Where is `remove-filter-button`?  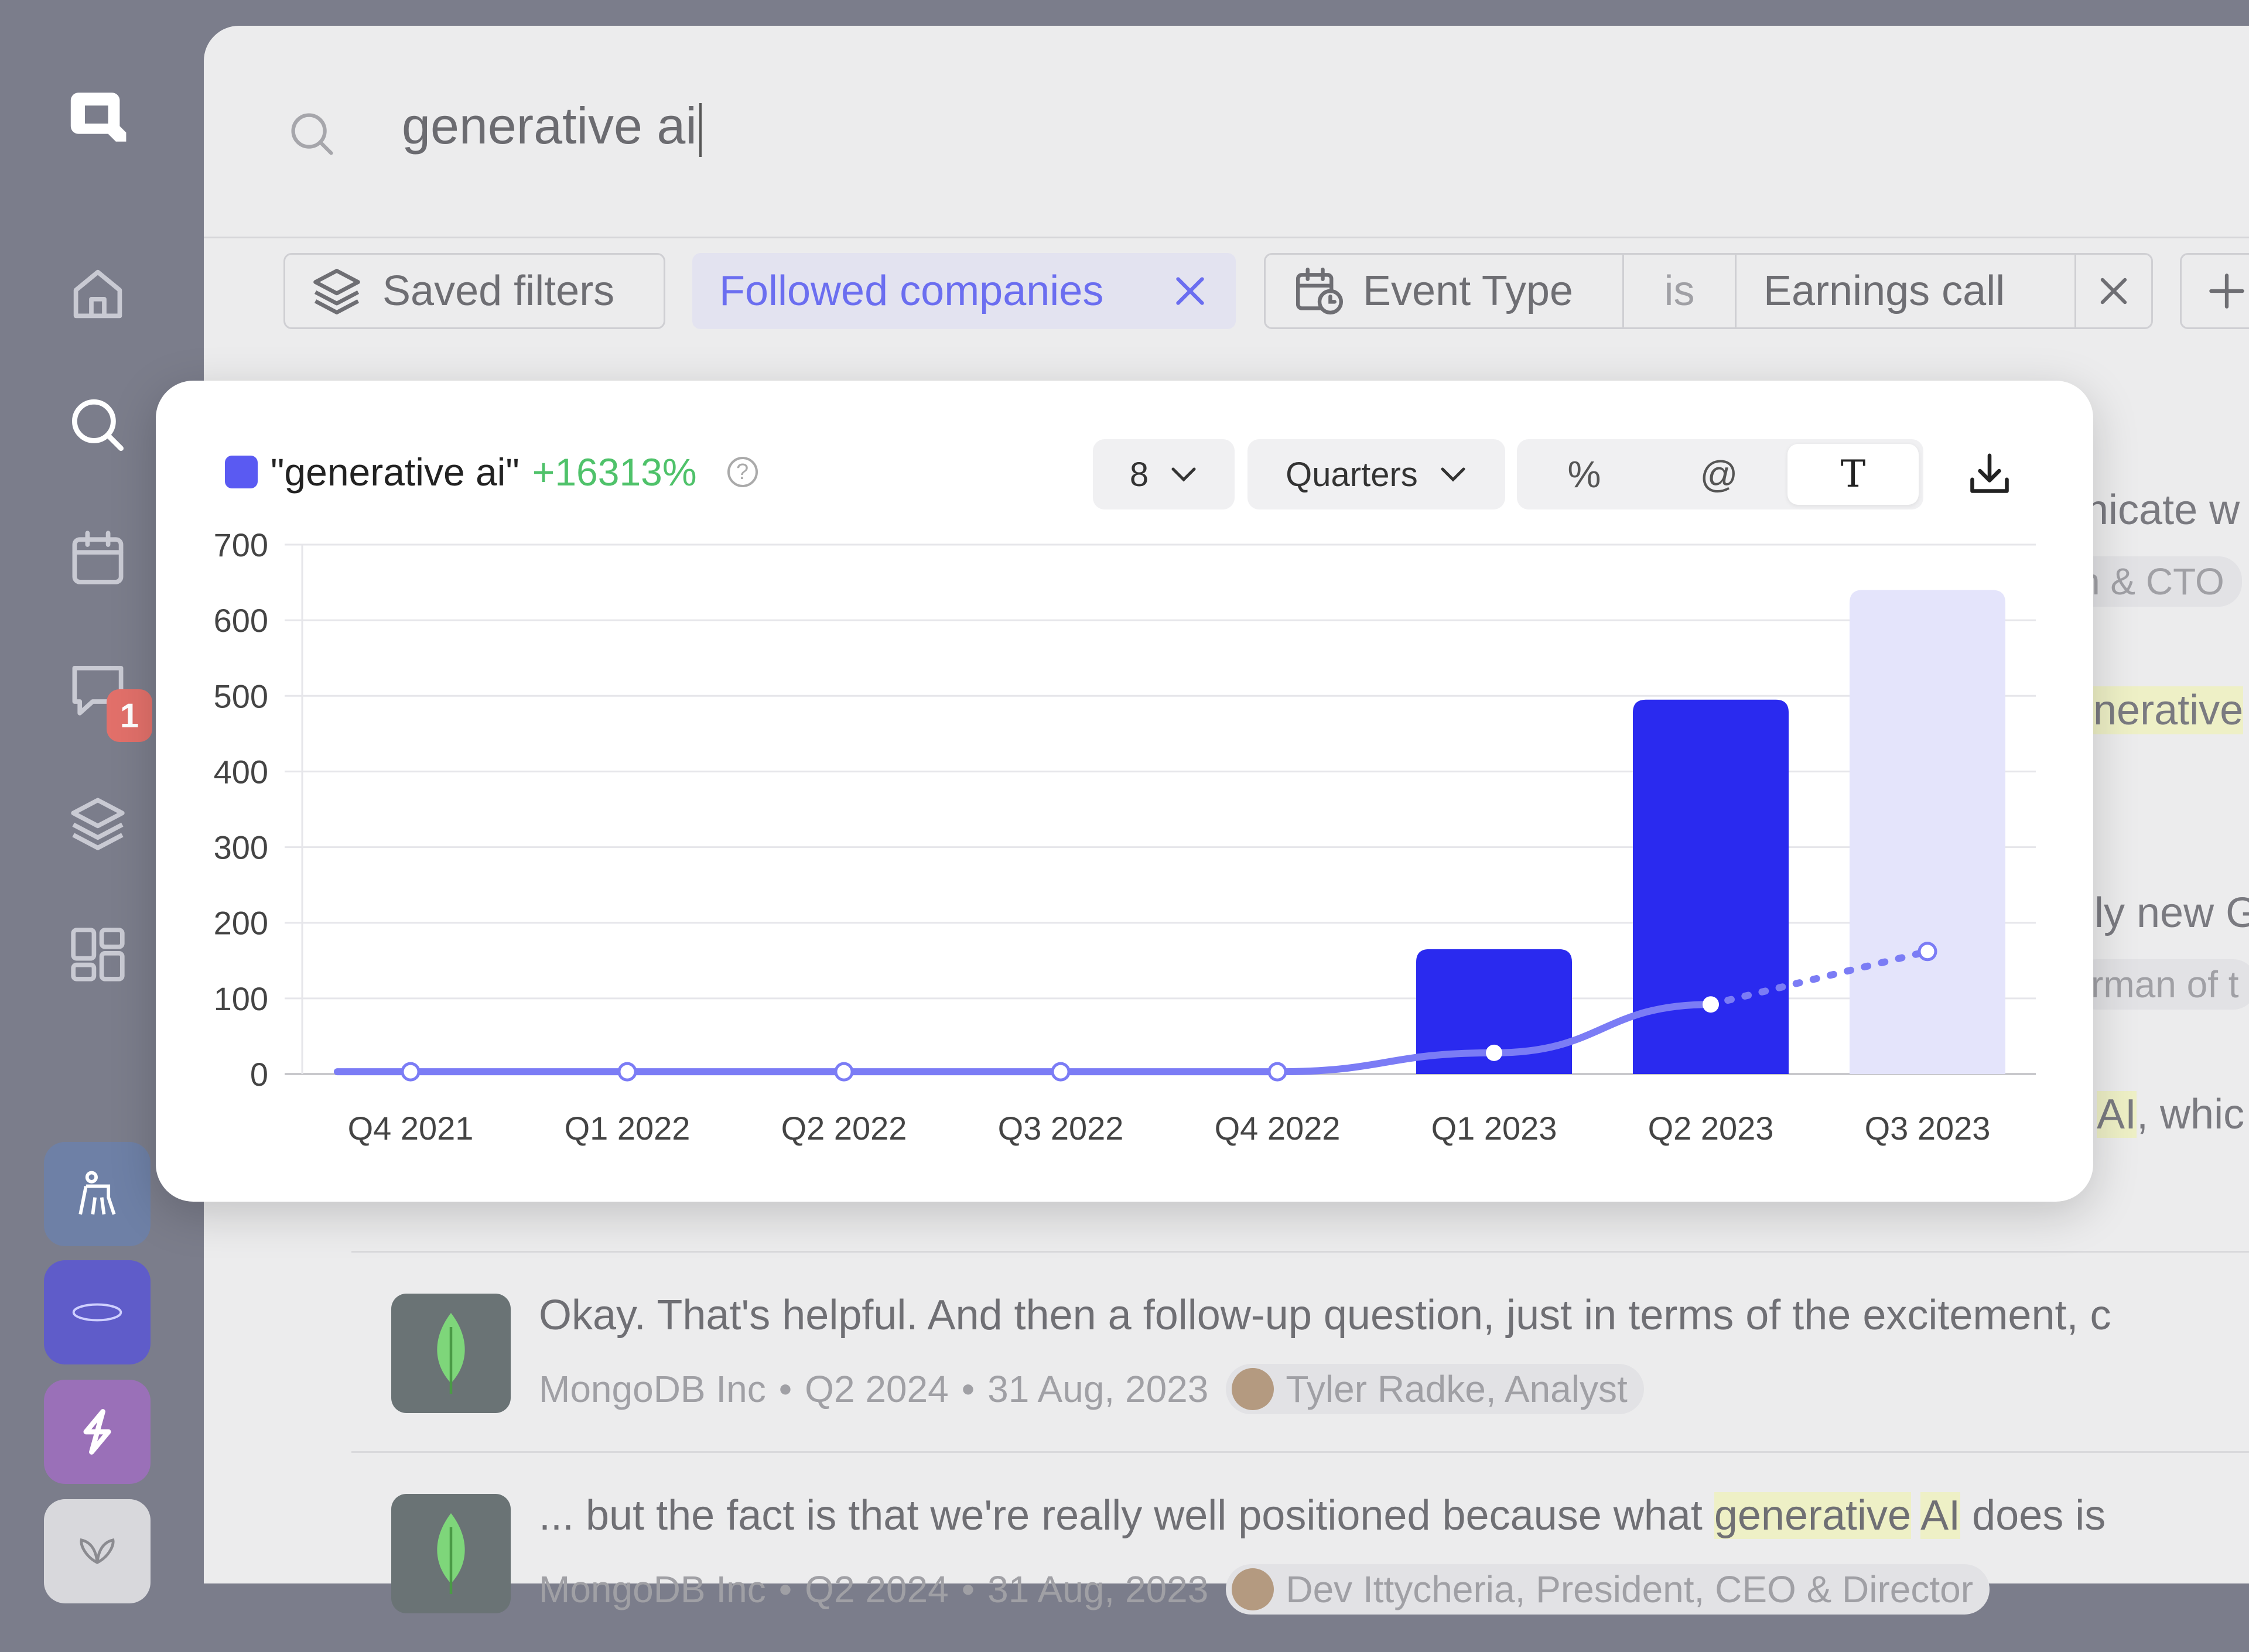
remove-filter-button is located at coordinates (2113, 291).